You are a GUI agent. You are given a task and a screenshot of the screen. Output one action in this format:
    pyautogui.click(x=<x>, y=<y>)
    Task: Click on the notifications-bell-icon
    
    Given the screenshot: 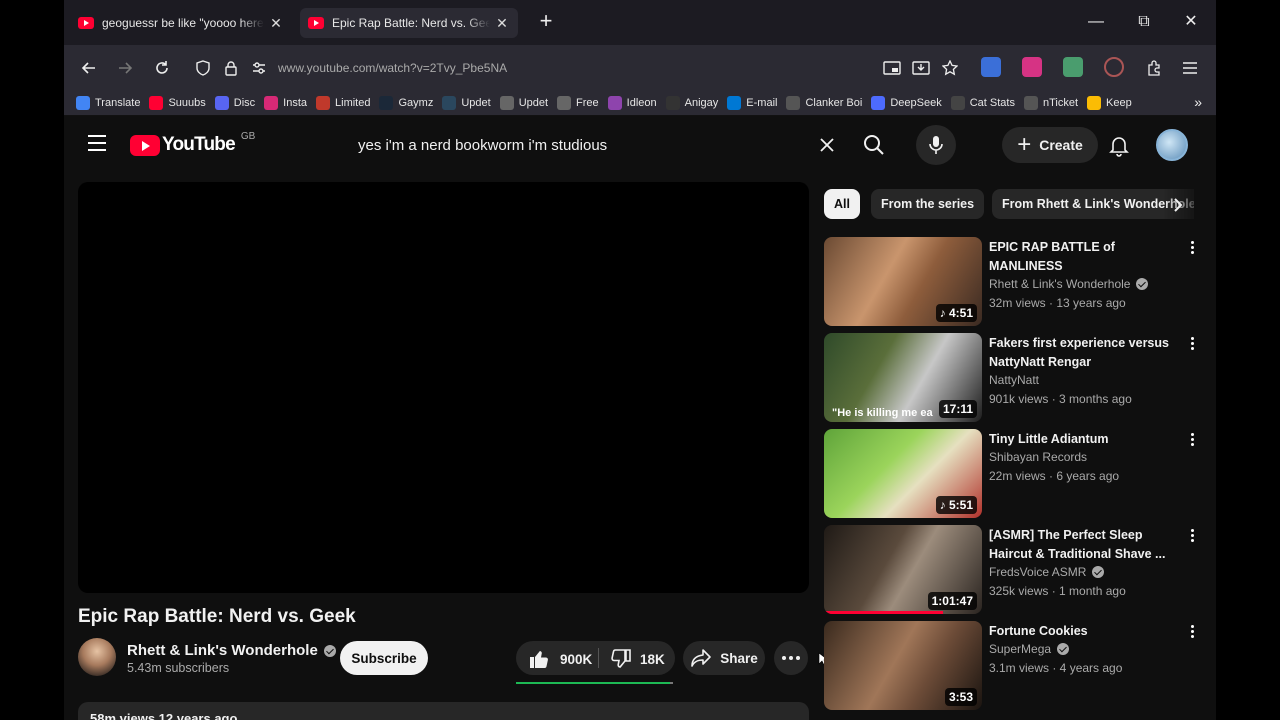 What is the action you would take?
    pyautogui.click(x=1119, y=145)
    